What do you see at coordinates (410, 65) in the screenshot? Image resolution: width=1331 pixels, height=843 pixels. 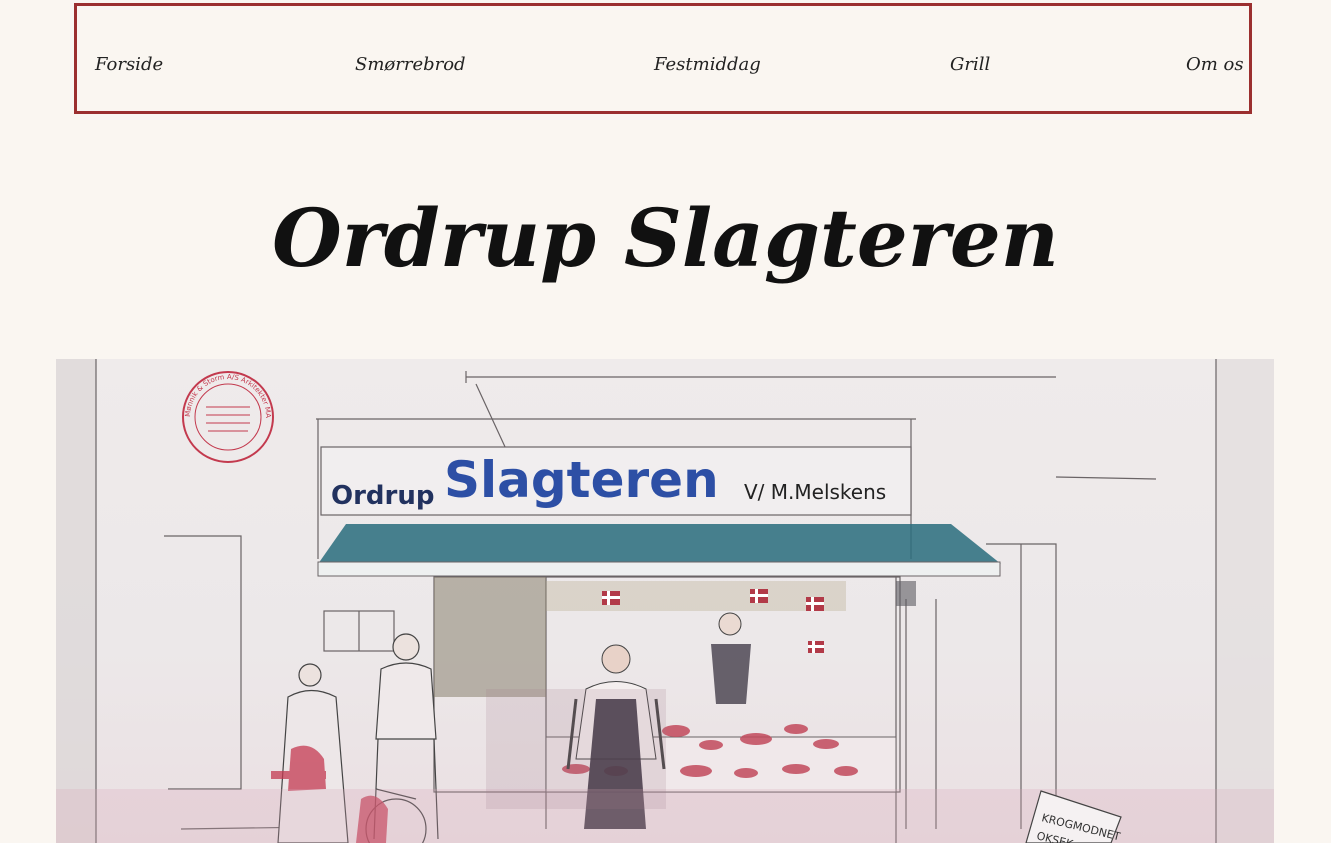 I see `nav-item-smorrebrod: Smørrebrod` at bounding box center [410, 65].